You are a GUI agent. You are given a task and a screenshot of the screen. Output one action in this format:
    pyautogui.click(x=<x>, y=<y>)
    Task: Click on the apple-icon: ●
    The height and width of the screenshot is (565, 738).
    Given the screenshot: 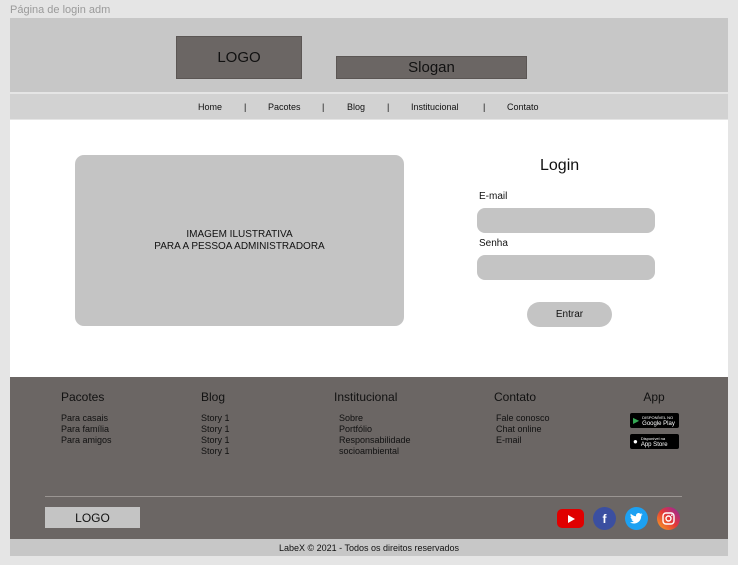 What is the action you would take?
    pyautogui.click(x=635, y=441)
    